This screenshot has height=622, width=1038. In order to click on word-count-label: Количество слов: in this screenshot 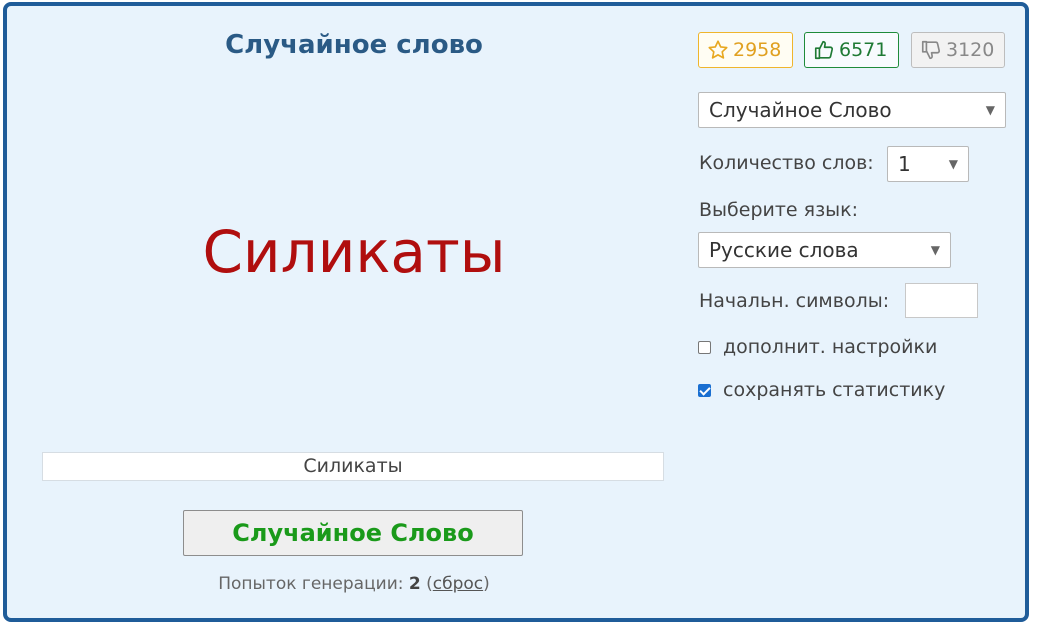, I will do `click(786, 163)`.